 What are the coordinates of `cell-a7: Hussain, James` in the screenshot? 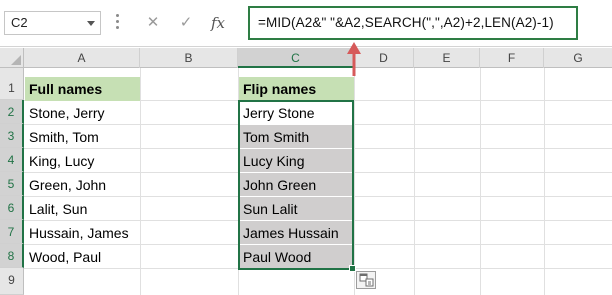 It's located at (82, 233).